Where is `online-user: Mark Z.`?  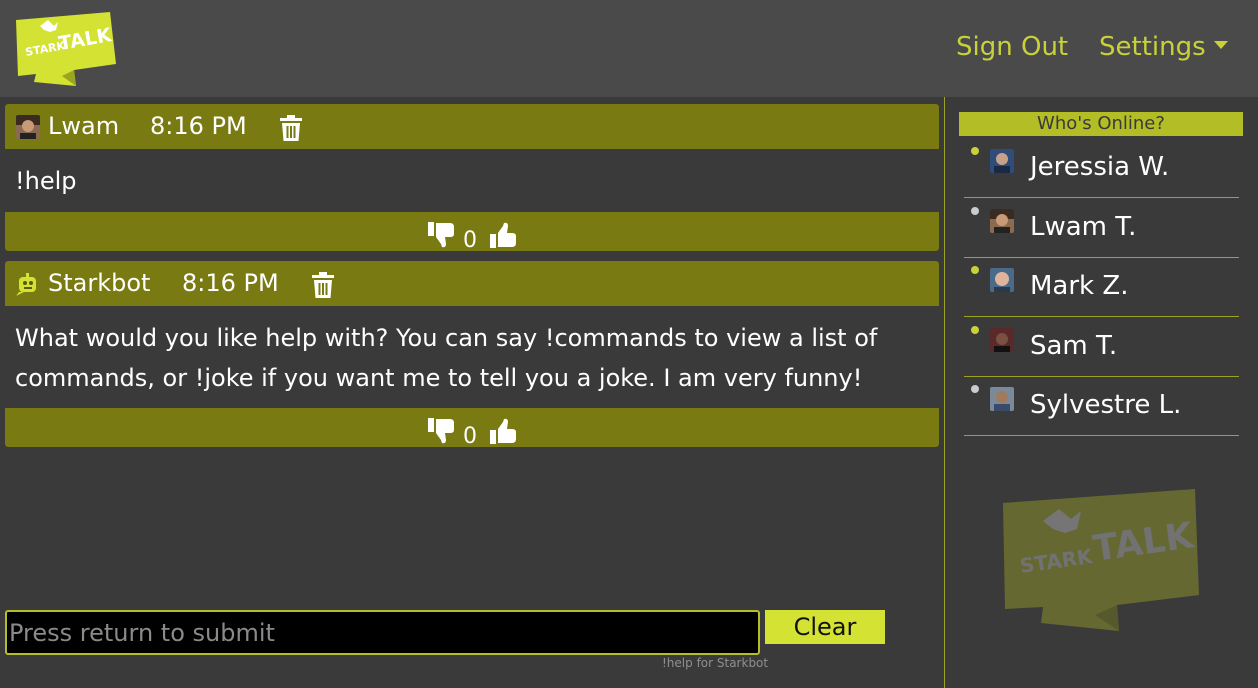
online-user: Mark Z. is located at coordinates (1101, 287).